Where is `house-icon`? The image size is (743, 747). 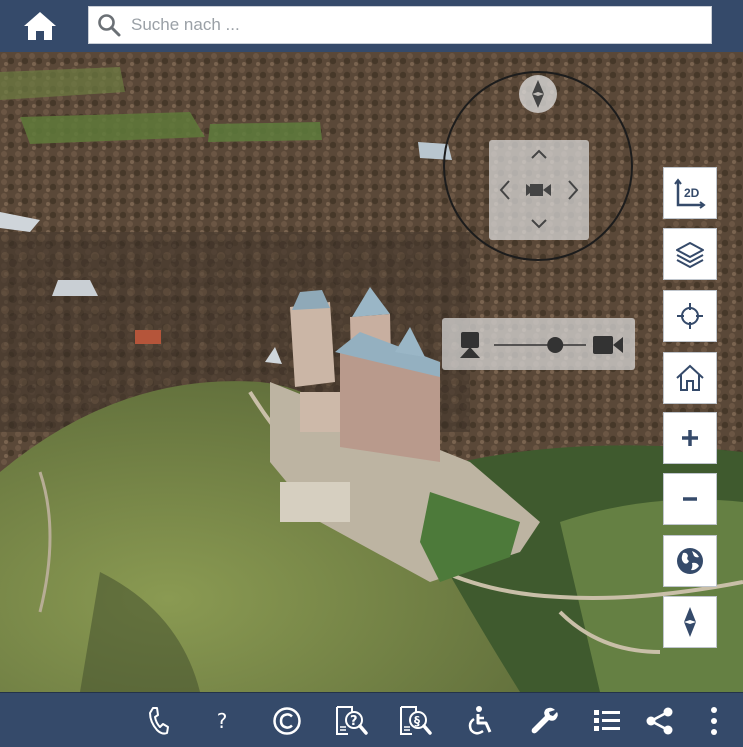
house-icon is located at coordinates (690, 377).